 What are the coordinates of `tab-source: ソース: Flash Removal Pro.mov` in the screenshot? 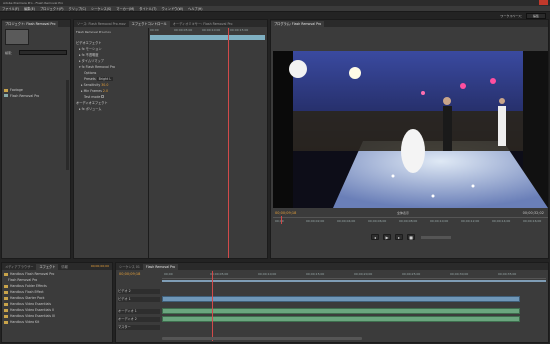 It's located at (101, 24).